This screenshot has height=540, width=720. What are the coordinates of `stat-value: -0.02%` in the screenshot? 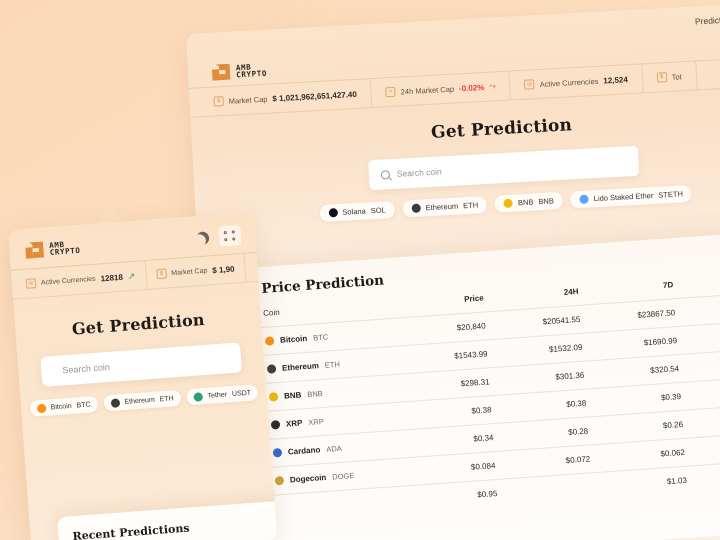 It's located at (471, 87).